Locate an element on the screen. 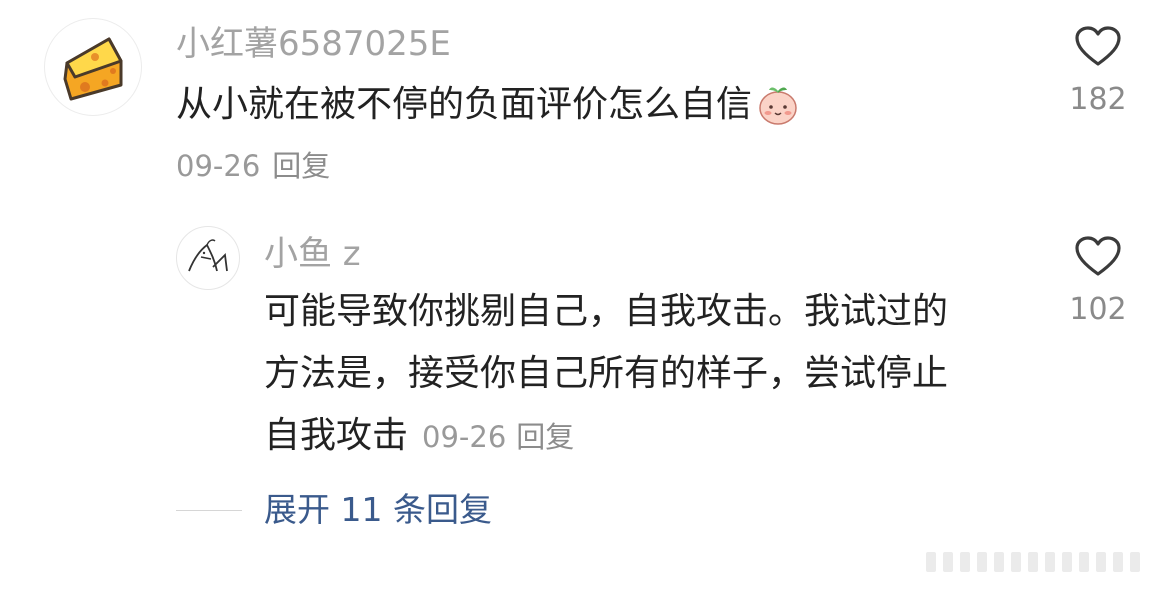 This screenshot has height=594, width=1170. reply-text-line-1: 可能导致你挑剔自己，自我攻击。我试过的 is located at coordinates (606, 311).